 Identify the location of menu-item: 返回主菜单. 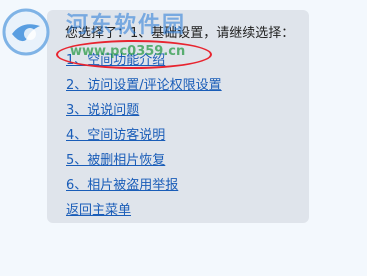
(144, 208).